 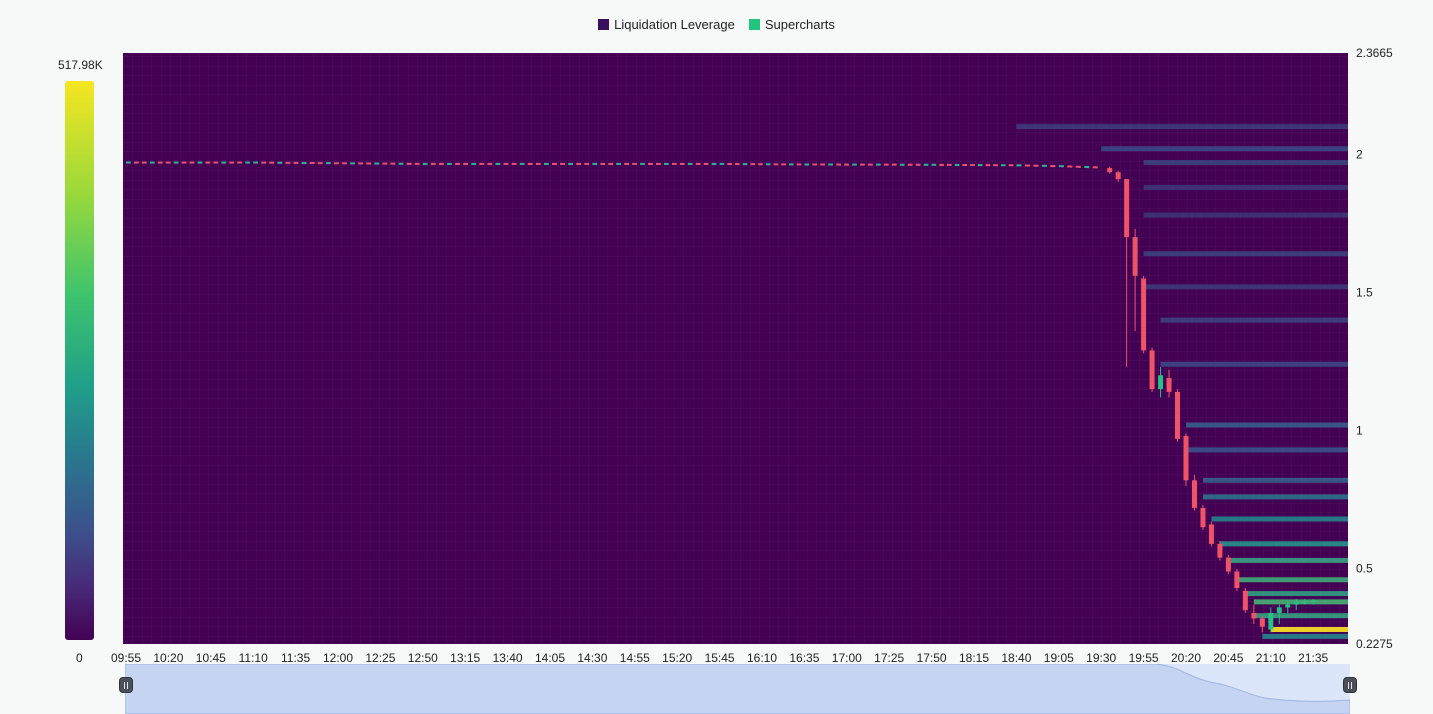 What do you see at coordinates (338, 657) in the screenshot?
I see `x-tick-label: 12:00` at bounding box center [338, 657].